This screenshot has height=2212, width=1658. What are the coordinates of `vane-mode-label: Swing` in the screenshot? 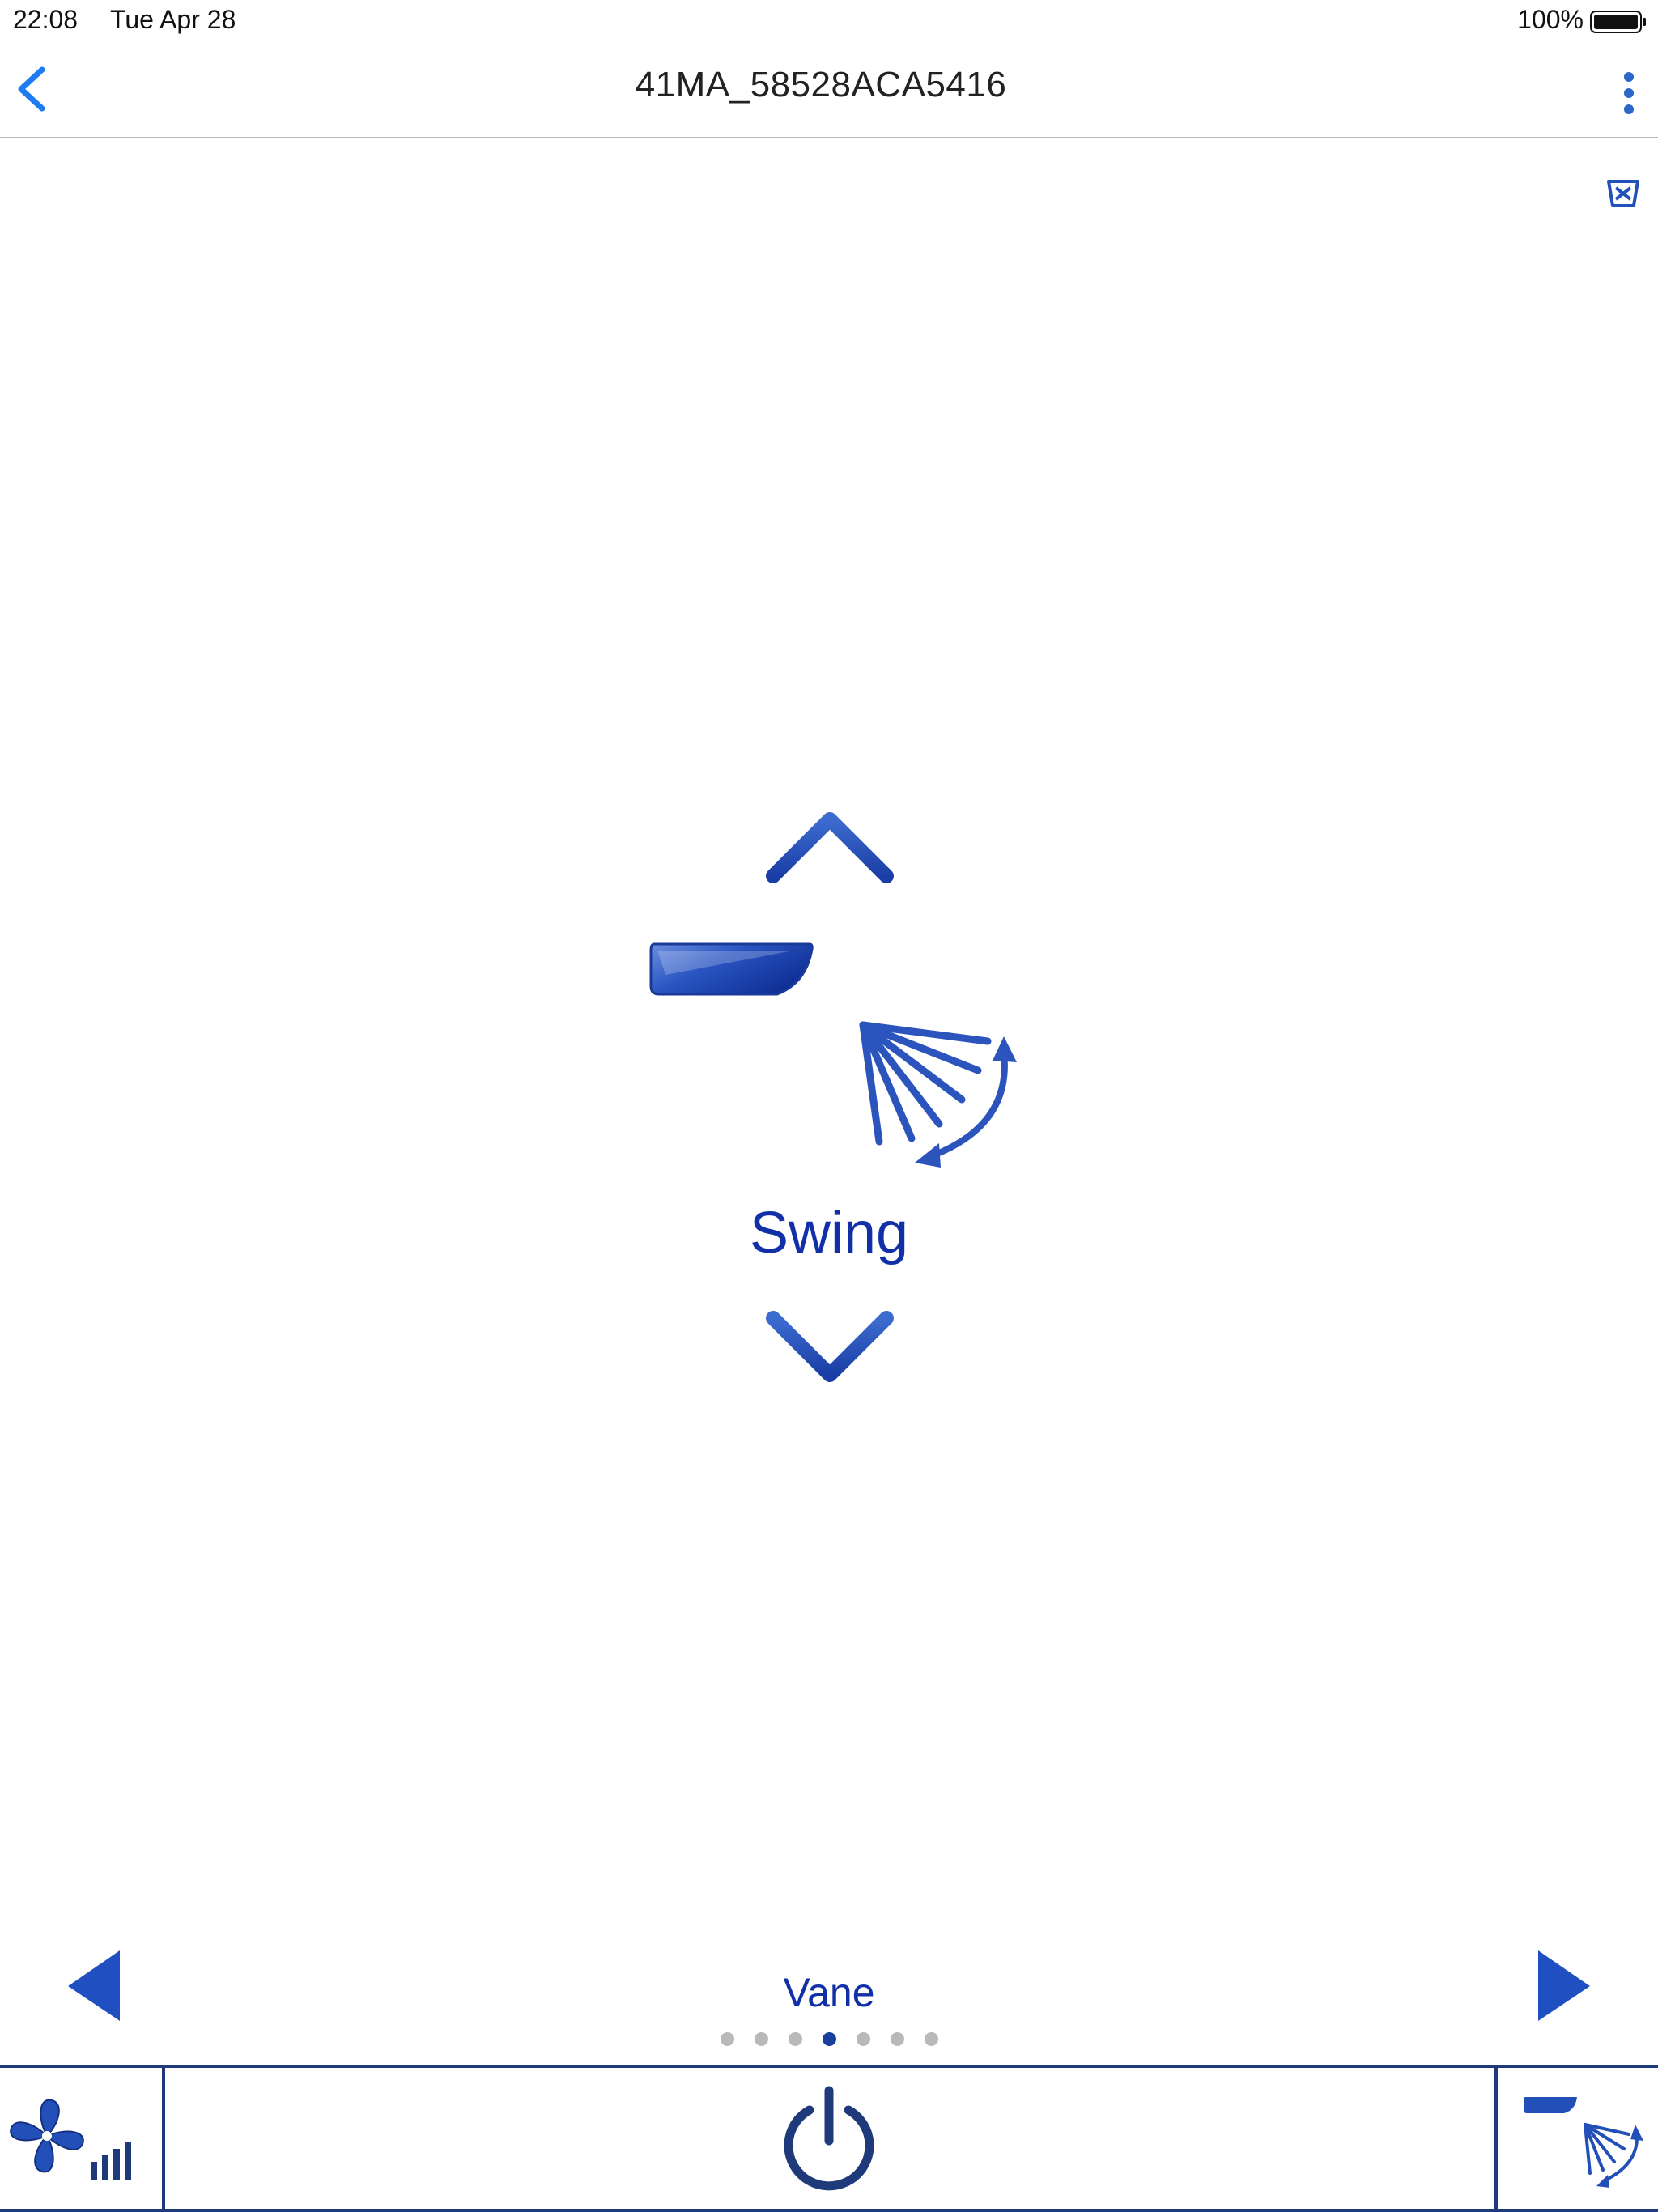 It's located at (829, 1234).